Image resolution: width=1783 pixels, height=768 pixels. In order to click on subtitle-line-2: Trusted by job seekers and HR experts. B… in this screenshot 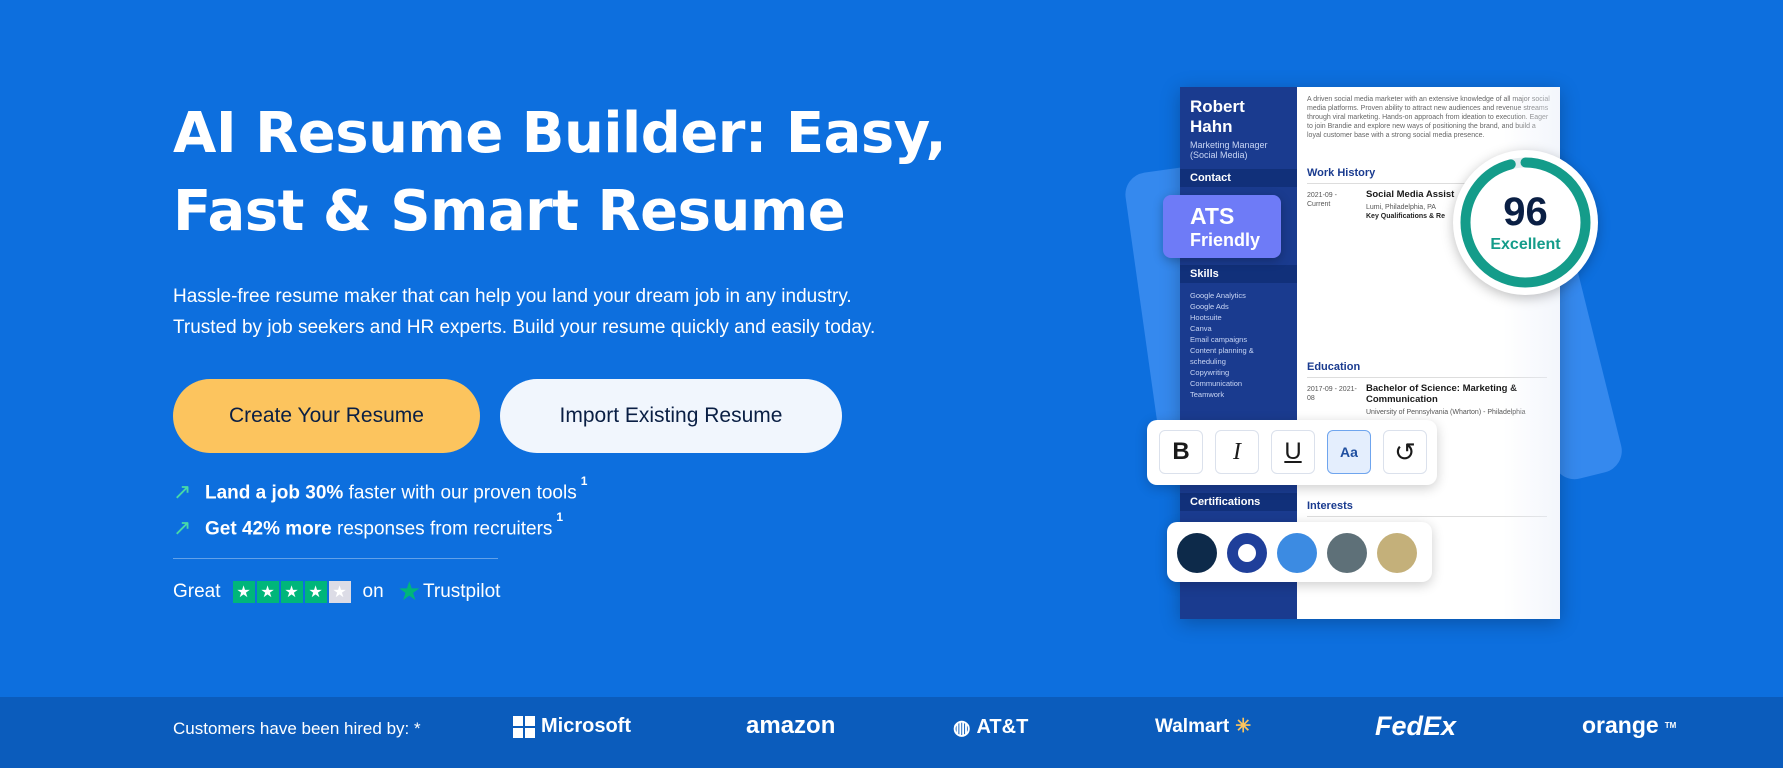, I will do `click(524, 327)`.